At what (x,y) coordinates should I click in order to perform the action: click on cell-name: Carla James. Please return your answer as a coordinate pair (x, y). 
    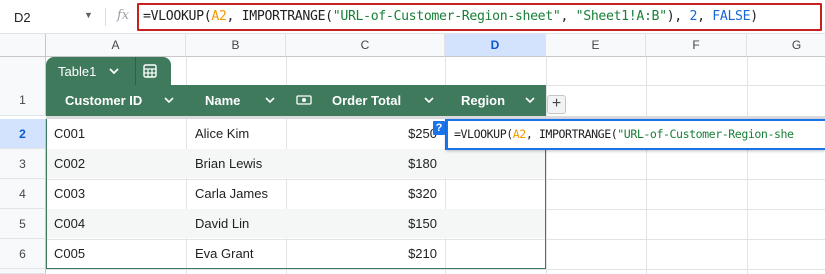
    Looking at the image, I should click on (231, 193).